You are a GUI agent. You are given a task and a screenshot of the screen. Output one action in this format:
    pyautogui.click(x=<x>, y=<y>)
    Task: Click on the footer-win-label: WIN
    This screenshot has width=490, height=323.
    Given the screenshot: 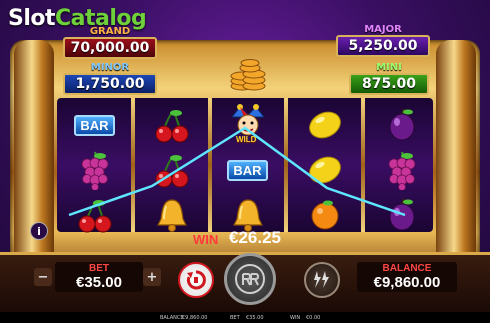 What is the action you would take?
    pyautogui.click(x=295, y=318)
    